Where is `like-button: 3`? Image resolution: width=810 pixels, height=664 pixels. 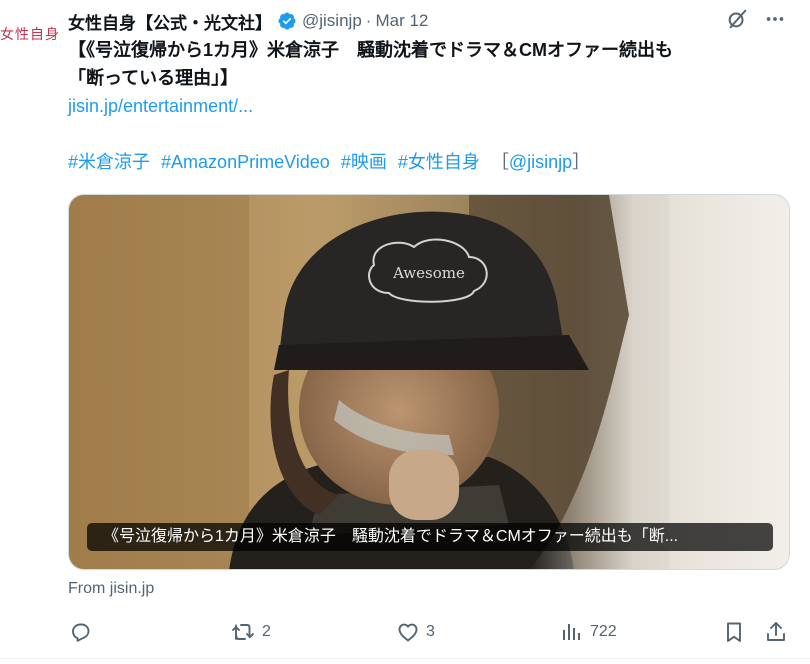 like-button: 3 is located at coordinates (415, 632).